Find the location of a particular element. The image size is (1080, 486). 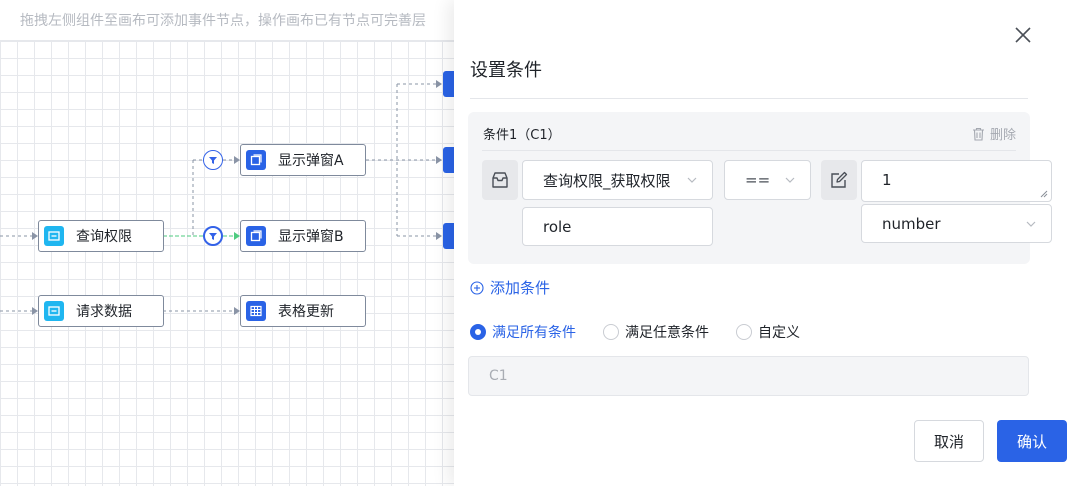

add-condition-button: 添加条件 is located at coordinates (510, 287).